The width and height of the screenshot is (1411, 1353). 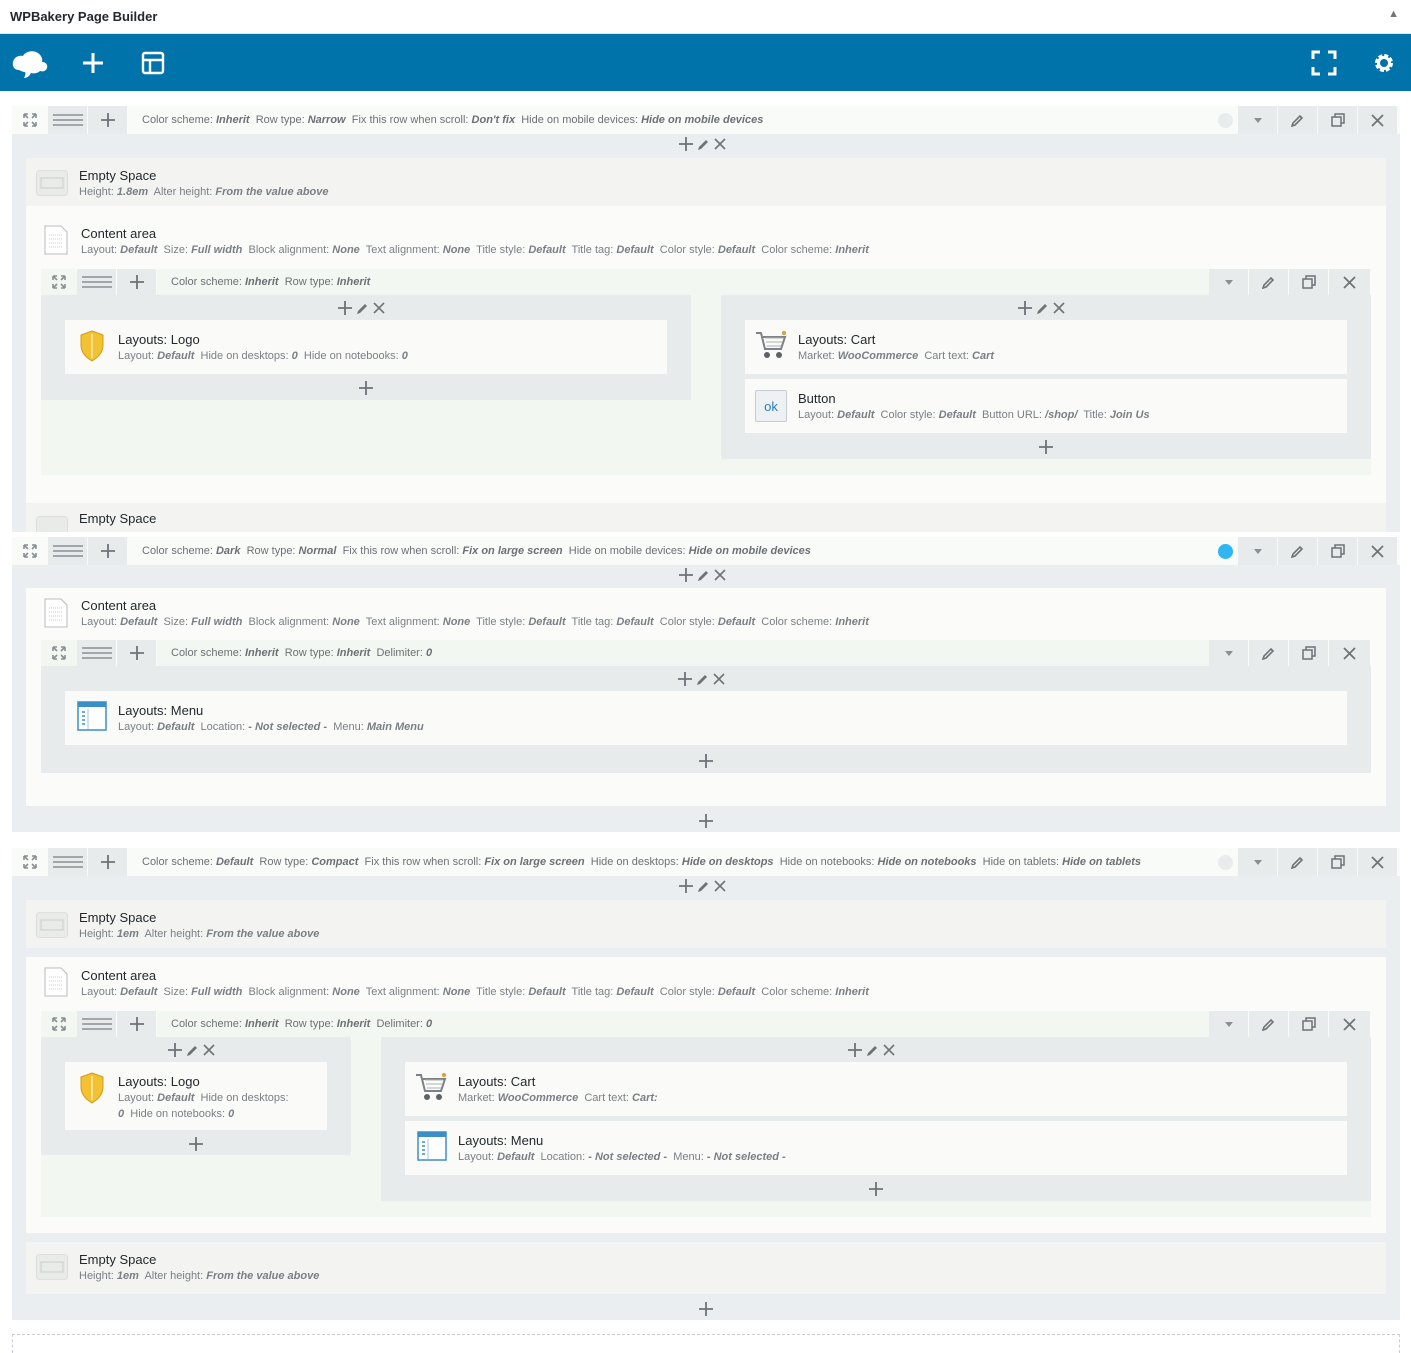 I want to click on add-row-dropzone, so click(x=706, y=1343).